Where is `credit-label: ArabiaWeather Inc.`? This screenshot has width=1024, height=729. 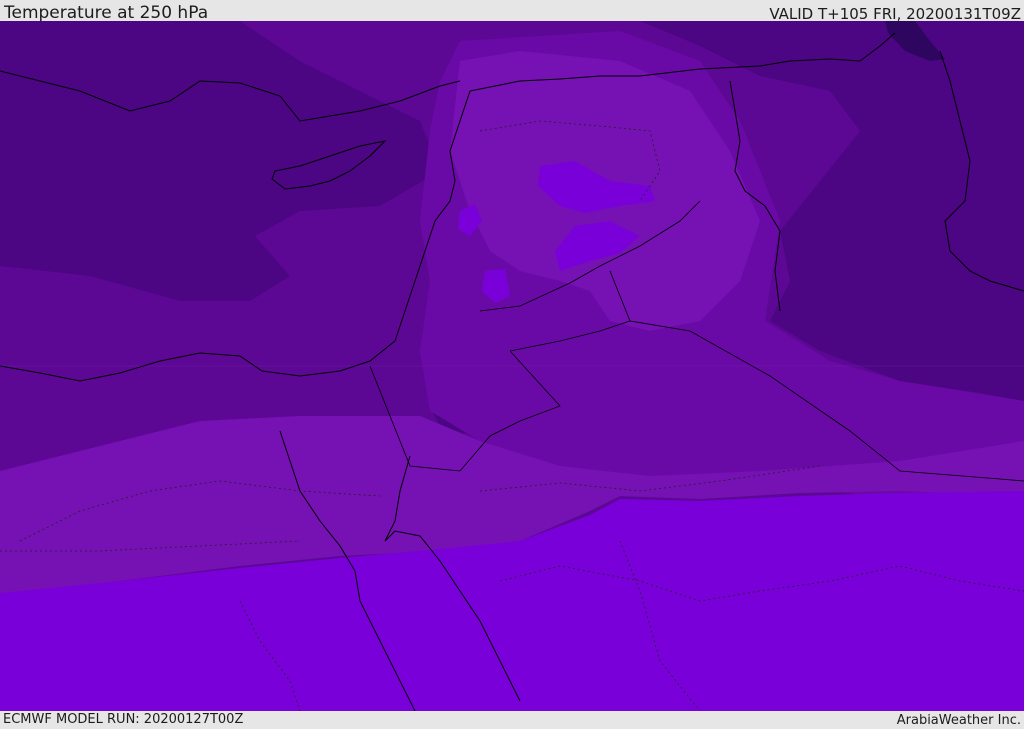
credit-label: ArabiaWeather Inc. is located at coordinates (958, 720).